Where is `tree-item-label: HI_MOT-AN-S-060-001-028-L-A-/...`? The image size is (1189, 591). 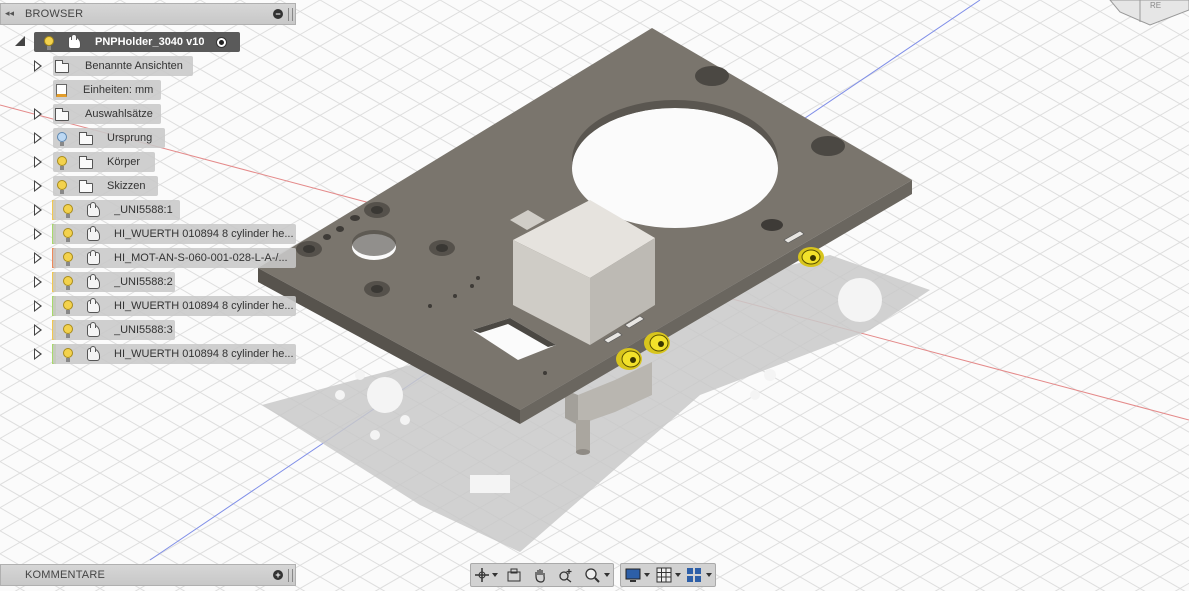 tree-item-label: HI_MOT-AN-S-060-001-028-L-A-/... is located at coordinates (201, 258).